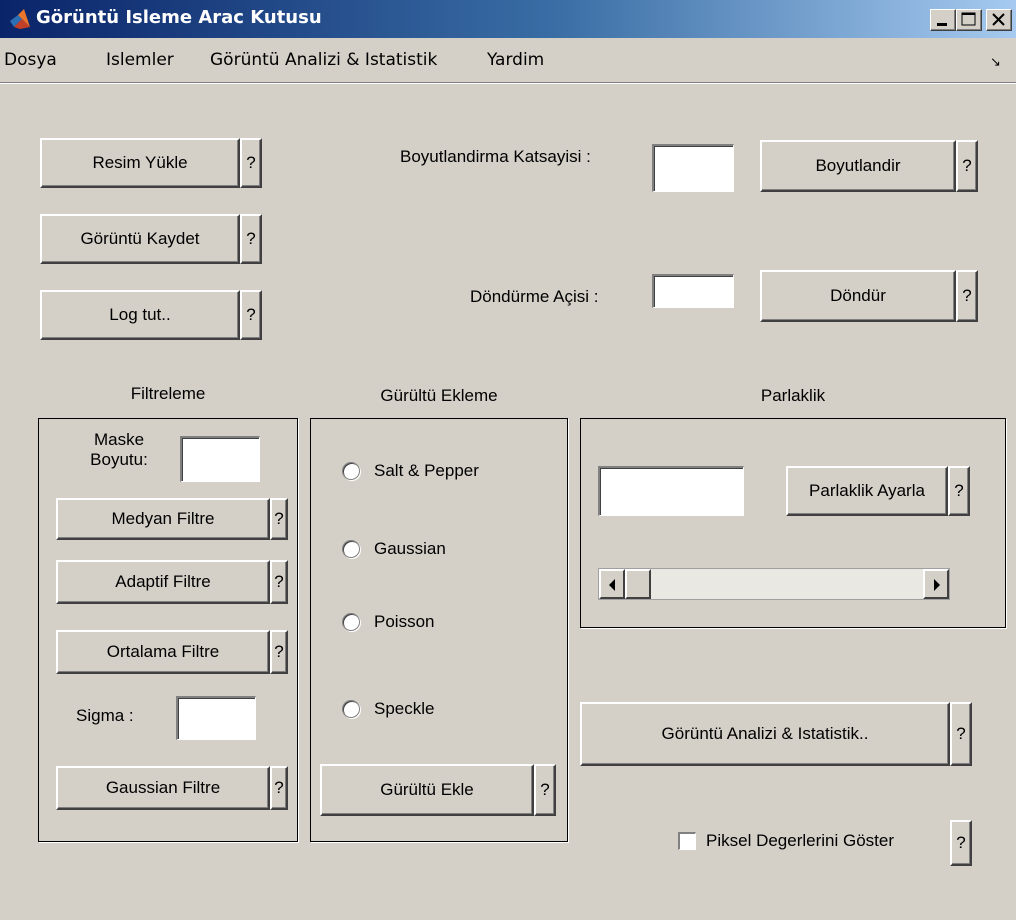 This screenshot has height=920, width=1016. I want to click on radio-speckle-label: Speckle, so click(404, 708).